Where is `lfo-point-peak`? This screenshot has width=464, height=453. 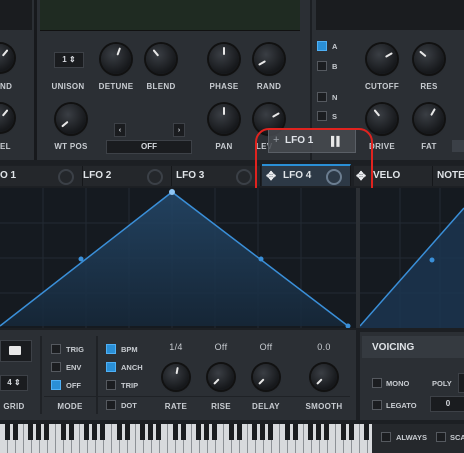 lfo-point-peak is located at coordinates (172, 192).